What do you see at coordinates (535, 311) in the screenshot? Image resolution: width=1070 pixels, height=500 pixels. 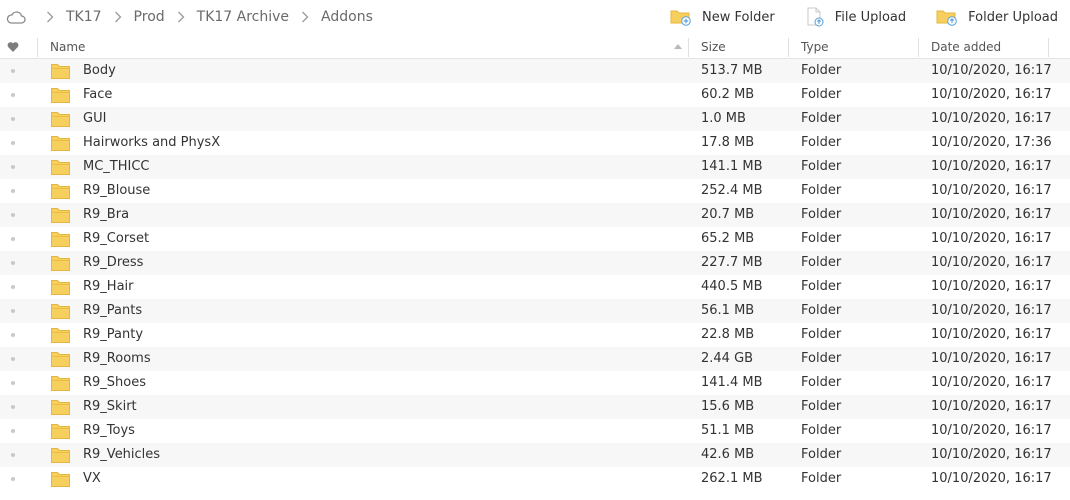 I see `table-row: R9_Pants 56.1 MB Folder 10/10/2020, 16:17` at bounding box center [535, 311].